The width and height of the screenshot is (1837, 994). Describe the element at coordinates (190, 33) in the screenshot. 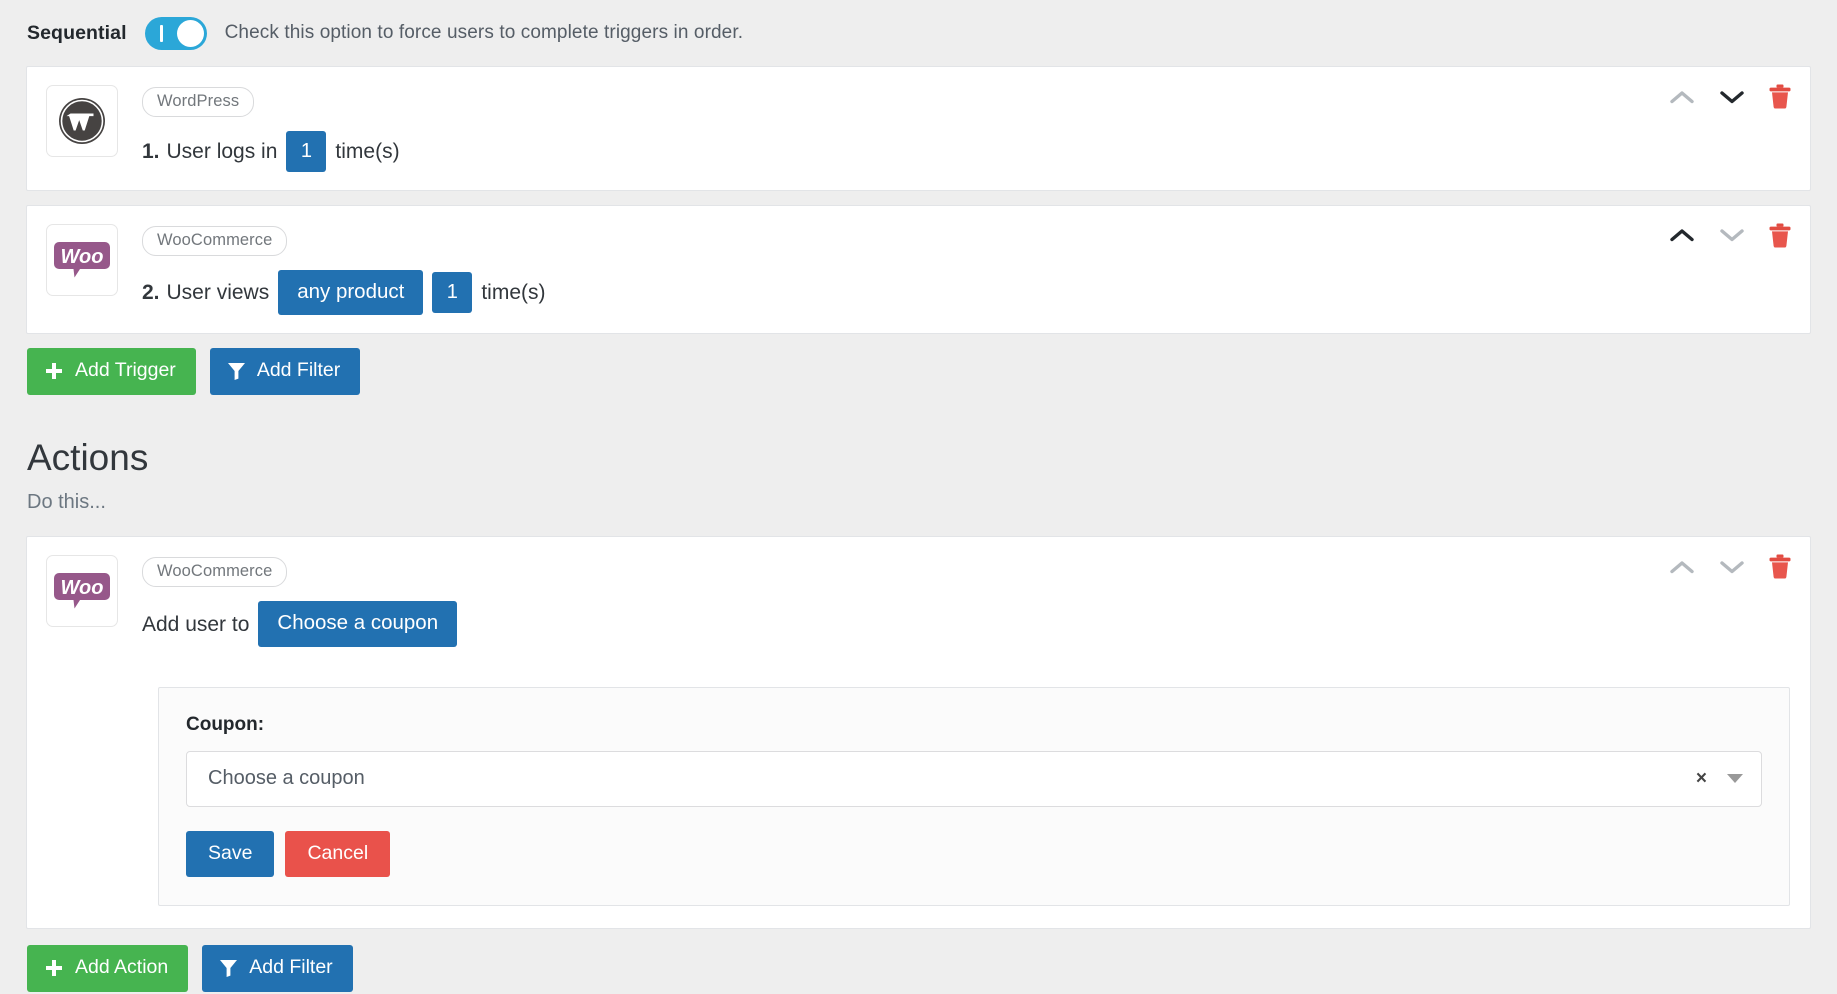

I see `toggle-knob` at that location.